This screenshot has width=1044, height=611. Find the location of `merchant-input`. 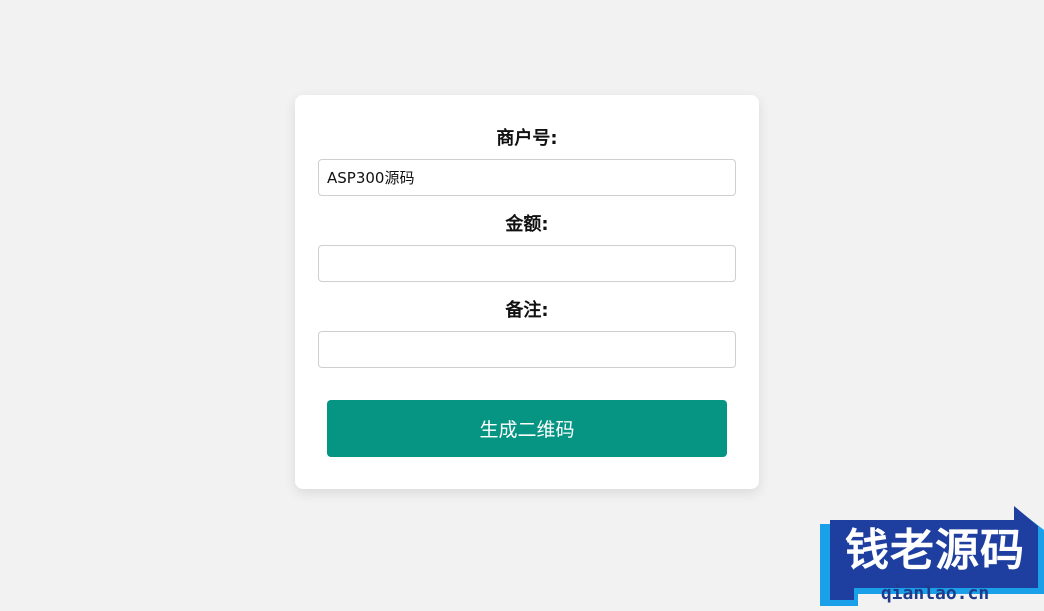

merchant-input is located at coordinates (527, 177).